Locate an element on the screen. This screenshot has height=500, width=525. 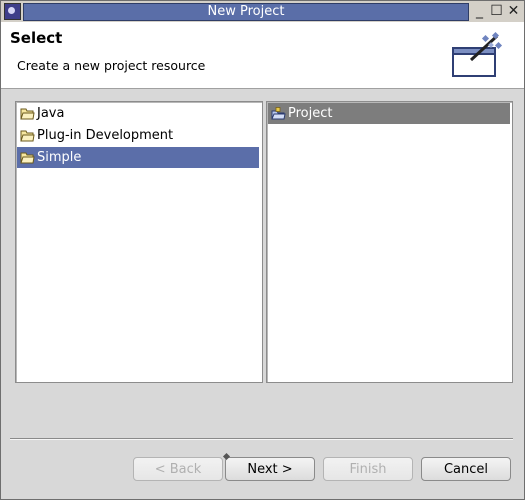
page-description: Create a new project resource is located at coordinates (111, 65).